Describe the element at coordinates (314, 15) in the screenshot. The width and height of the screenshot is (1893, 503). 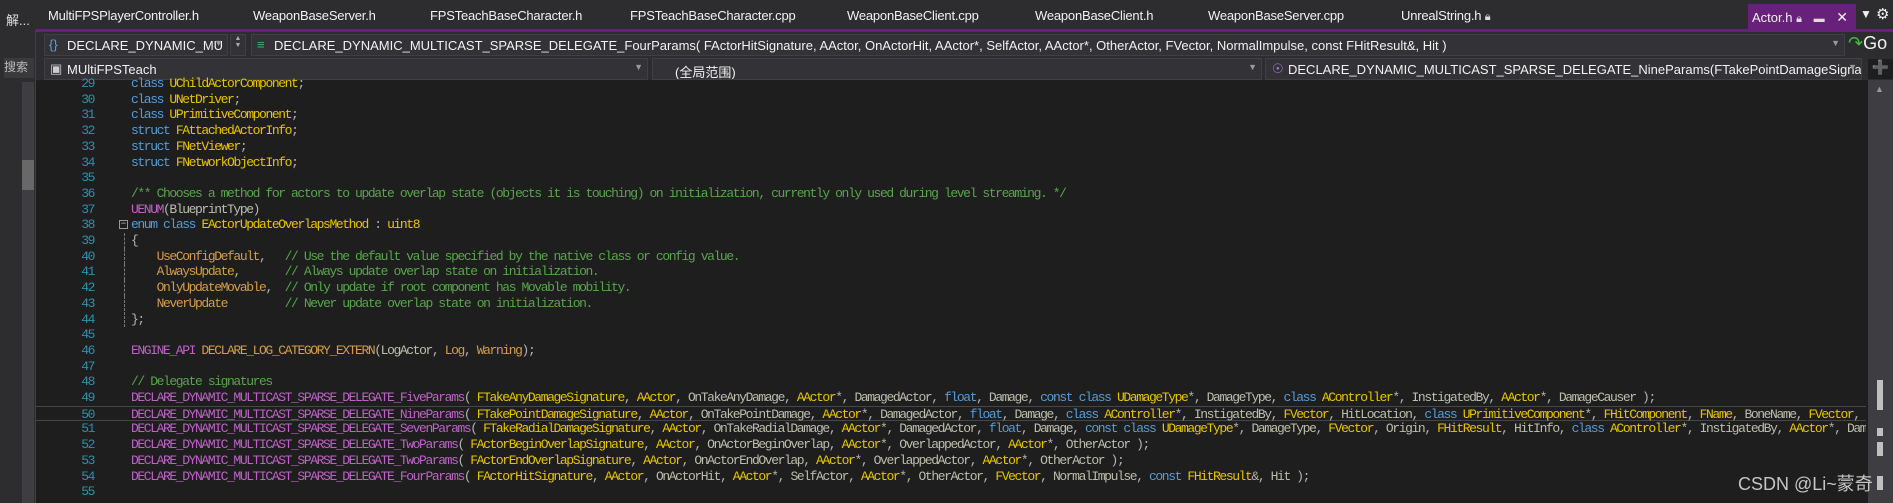
I see `tab-weaponbaseserver-h: WeaponBaseServer.h` at that location.